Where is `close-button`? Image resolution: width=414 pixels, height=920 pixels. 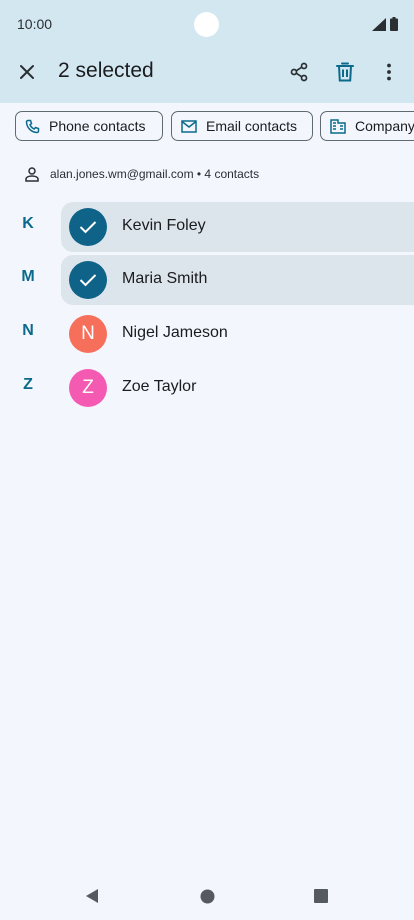
close-button is located at coordinates (27, 72).